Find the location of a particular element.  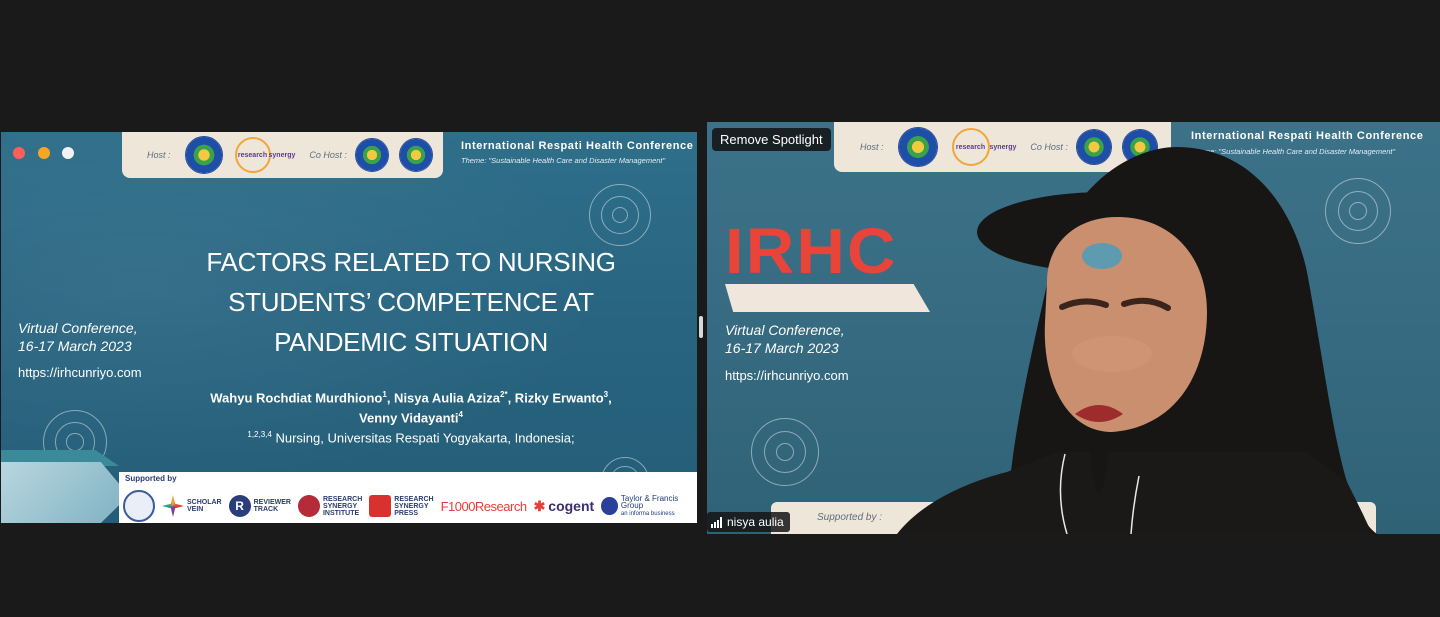

signal-strength-icon is located at coordinates (716, 522).